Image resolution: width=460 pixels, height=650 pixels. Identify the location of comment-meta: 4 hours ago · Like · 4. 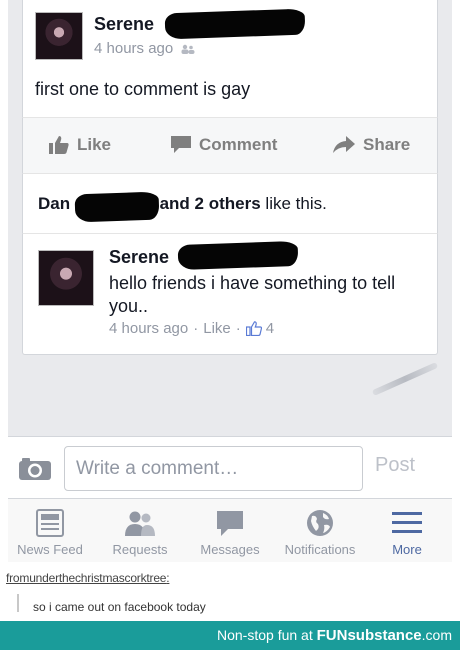
(191, 328).